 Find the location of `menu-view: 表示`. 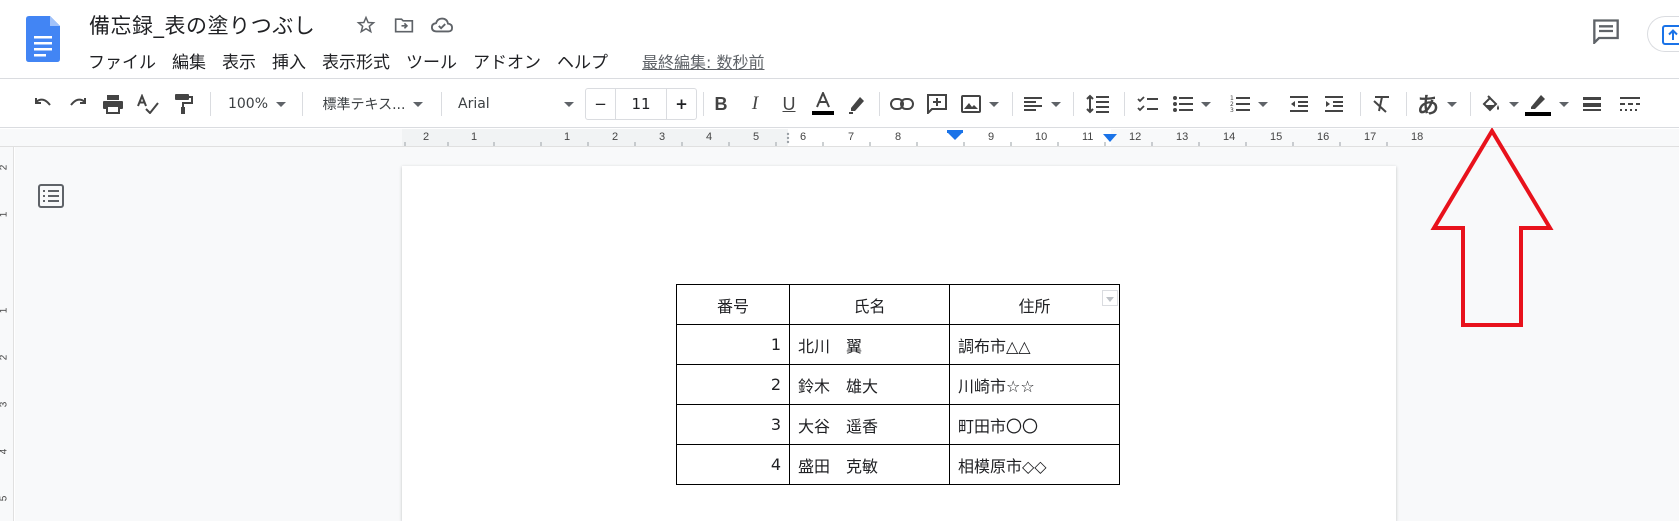

menu-view: 表示 is located at coordinates (239, 60).